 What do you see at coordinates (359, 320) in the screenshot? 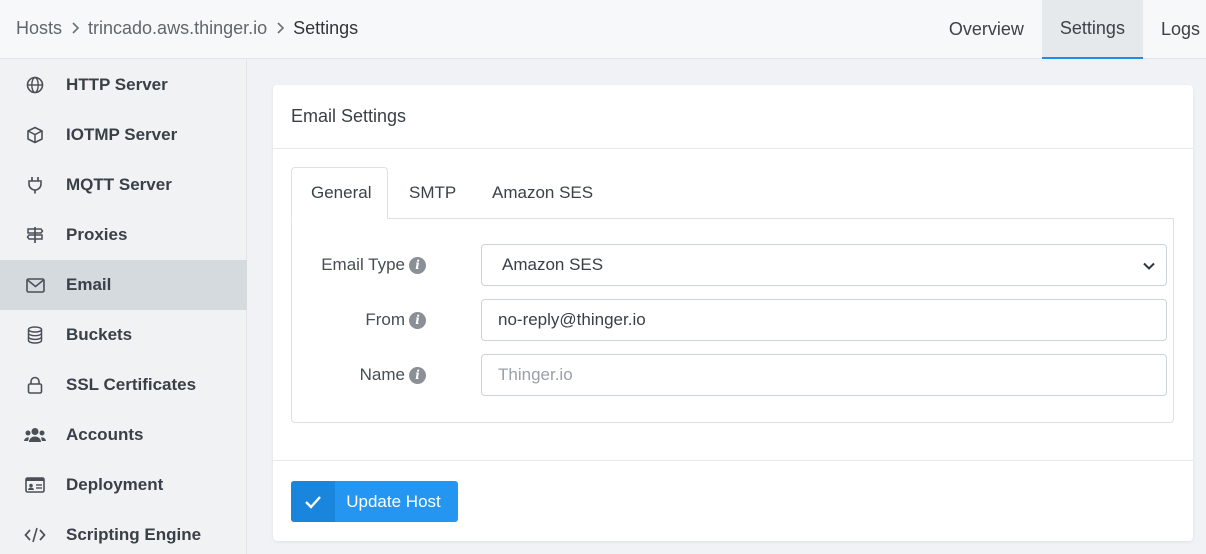
I see `from-label: From i` at bounding box center [359, 320].